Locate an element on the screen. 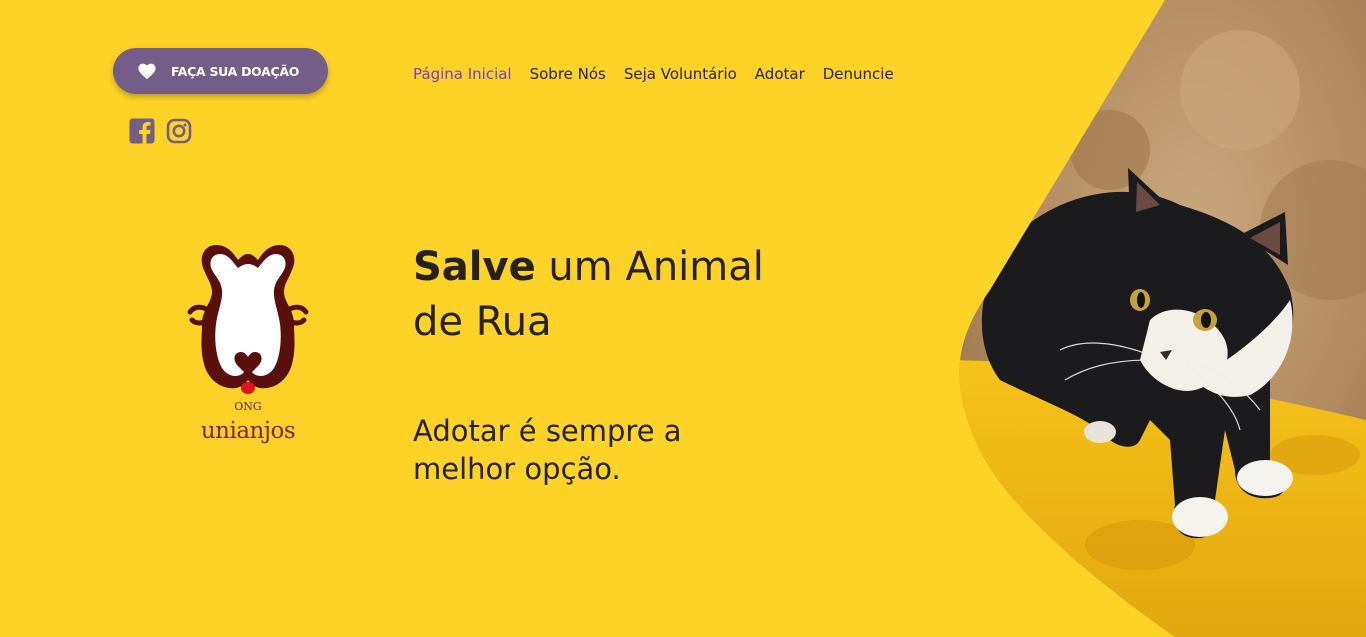 This screenshot has height=637, width=1366. donate-button: FAÇA SUA DOAÇÃO is located at coordinates (220, 71).